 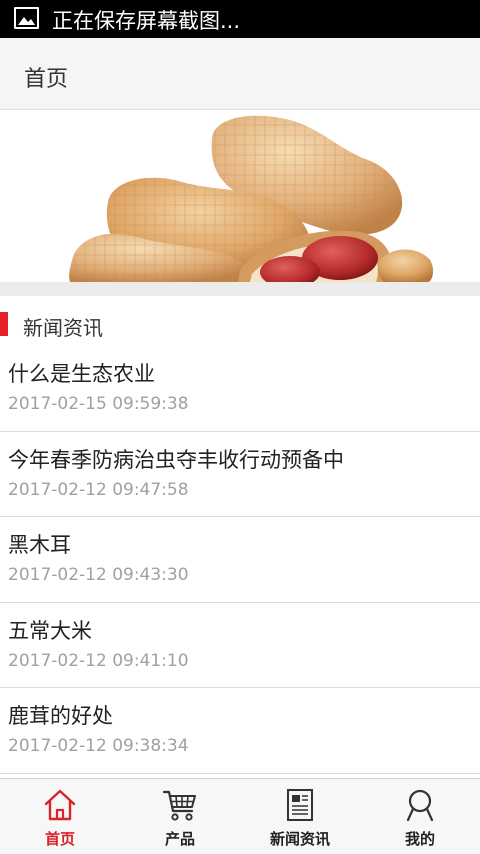 I want to click on news-list-item: 鹿茸的好处 2017-02-12 09:38:34, so click(x=240, y=731).